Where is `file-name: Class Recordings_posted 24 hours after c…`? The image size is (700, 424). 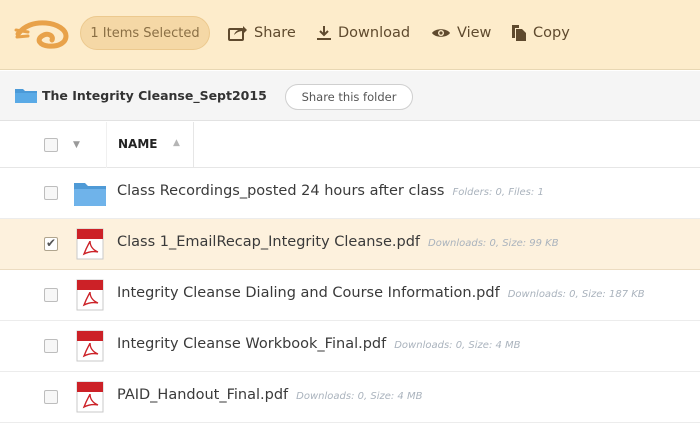
file-name: Class Recordings_posted 24 hours after c… is located at coordinates (330, 191).